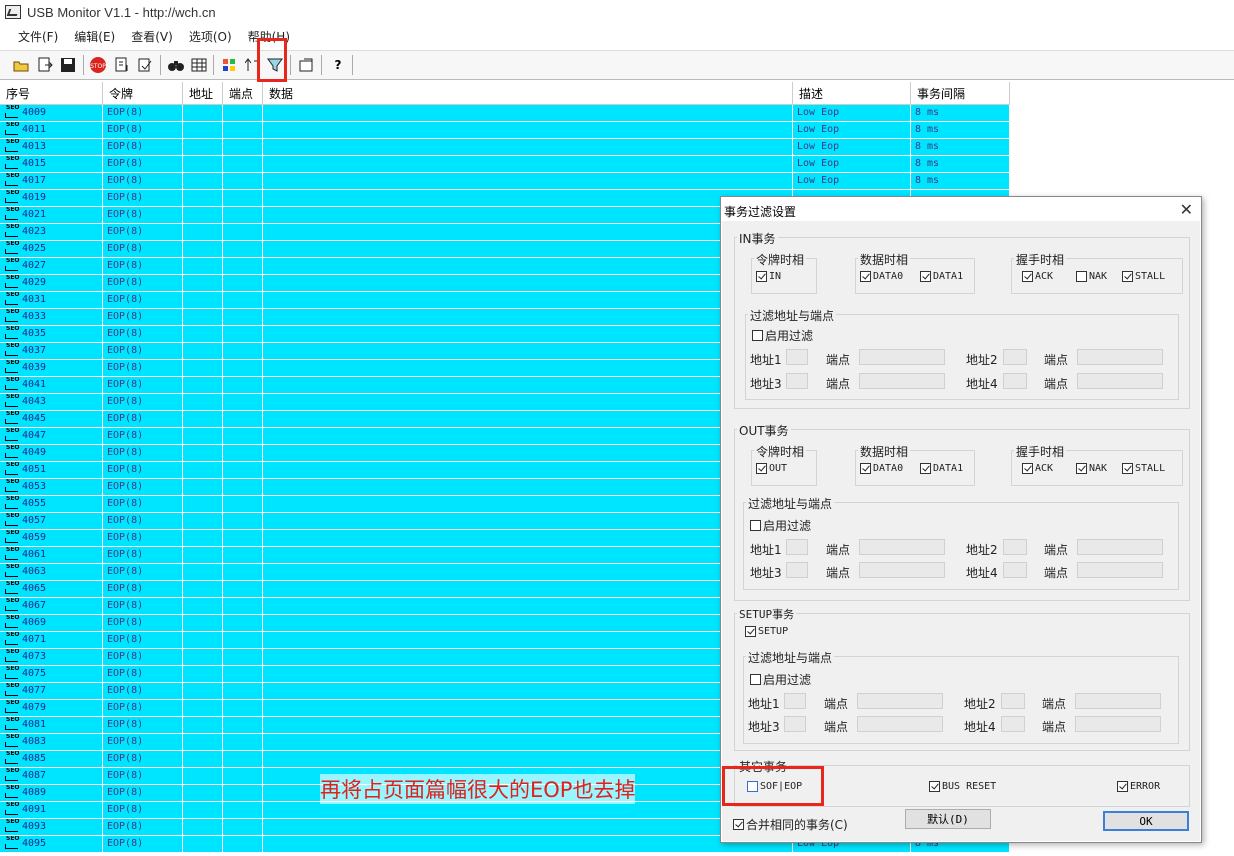 Image resolution: width=1234 pixels, height=856 pixels. Describe the element at coordinates (881, 276) in the screenshot. I see `in-data0-checkbox: DATA0` at that location.